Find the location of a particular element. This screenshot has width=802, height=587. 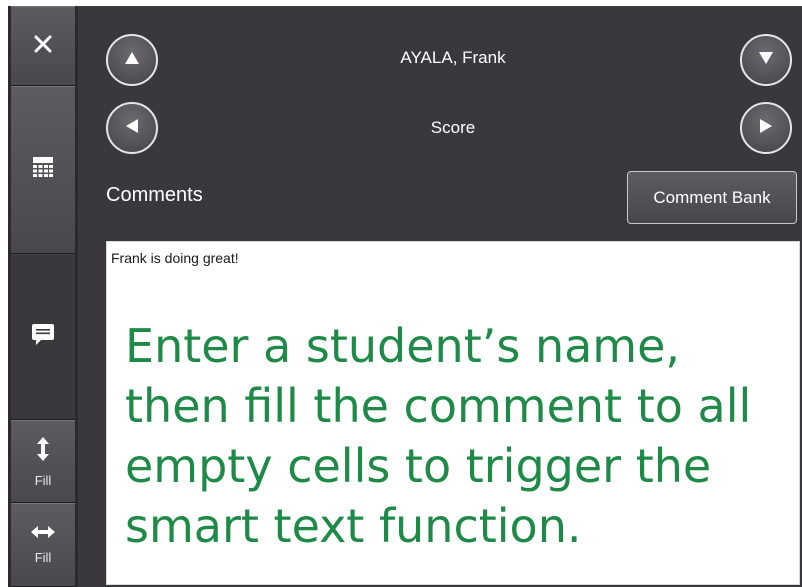

next-student-button is located at coordinates (766, 60).